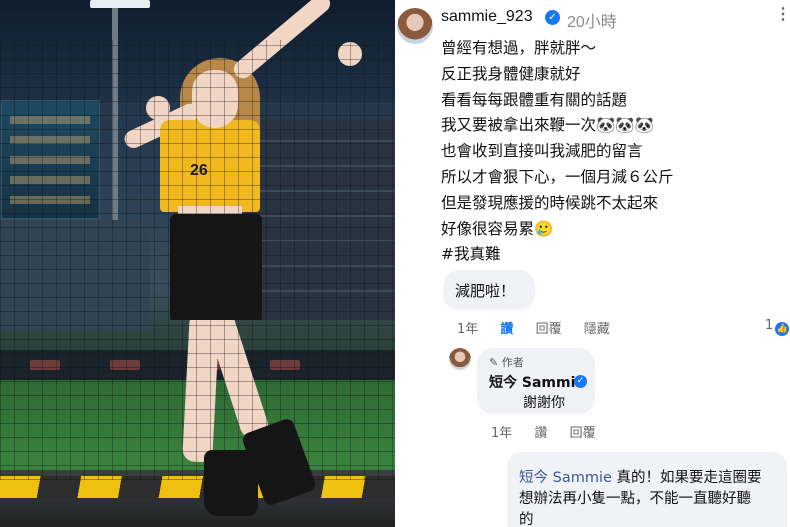 This screenshot has height=527, width=790. Describe the element at coordinates (544, 403) in the screenshot. I see `reply-text: 謝謝你` at that location.